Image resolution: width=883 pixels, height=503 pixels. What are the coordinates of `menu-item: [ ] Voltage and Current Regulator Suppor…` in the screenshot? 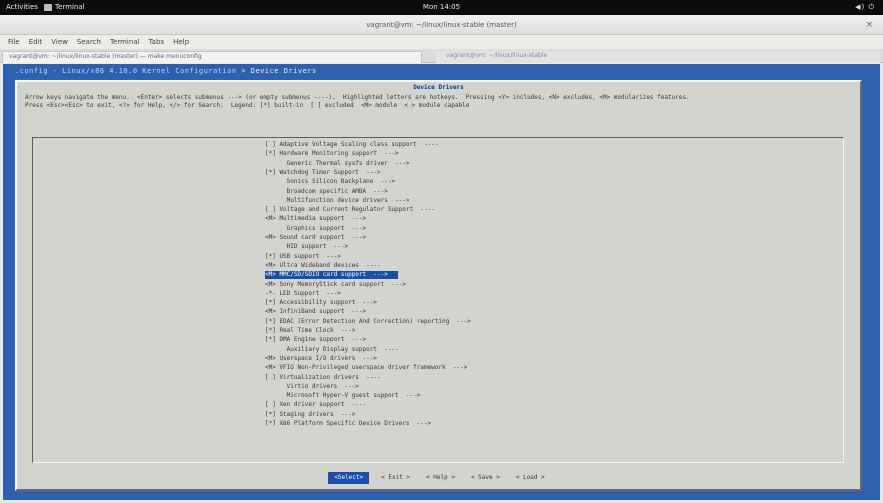 It's located at (350, 210).